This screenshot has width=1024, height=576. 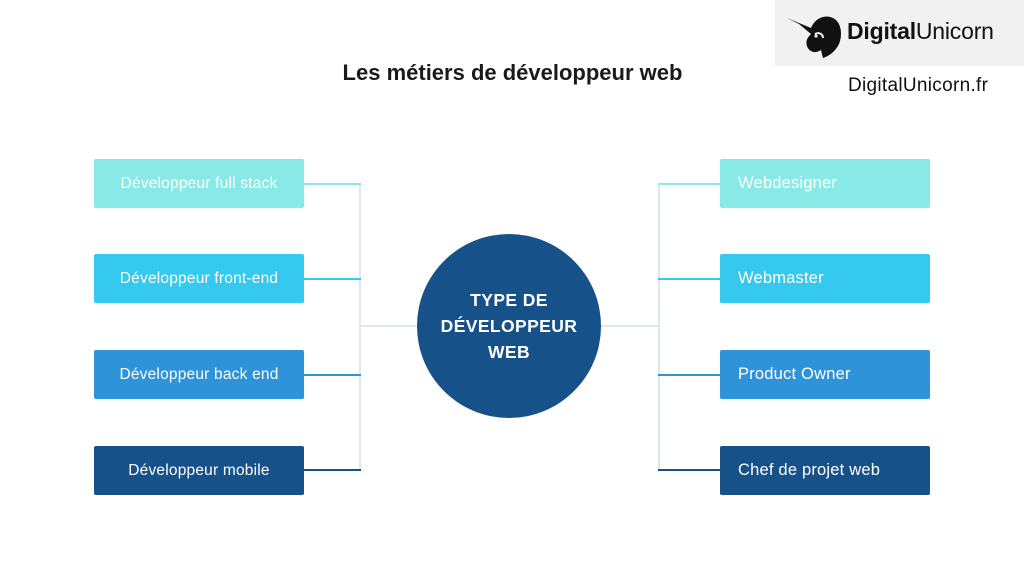 What do you see at coordinates (825, 278) in the screenshot?
I see `node-webmaster: Webmaster` at bounding box center [825, 278].